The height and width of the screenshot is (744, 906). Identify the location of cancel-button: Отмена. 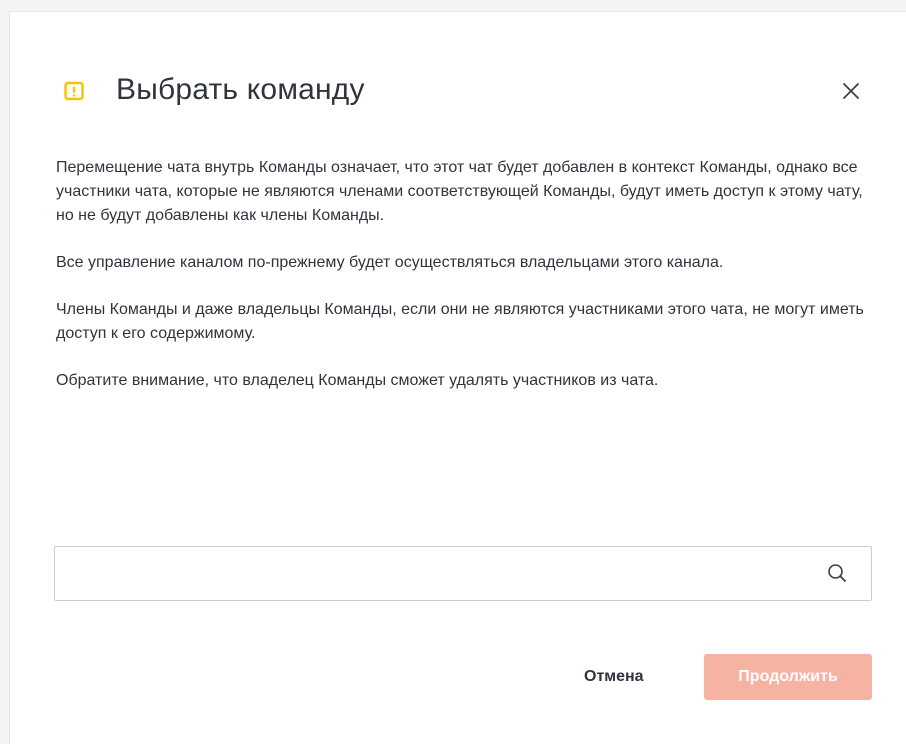
(614, 677).